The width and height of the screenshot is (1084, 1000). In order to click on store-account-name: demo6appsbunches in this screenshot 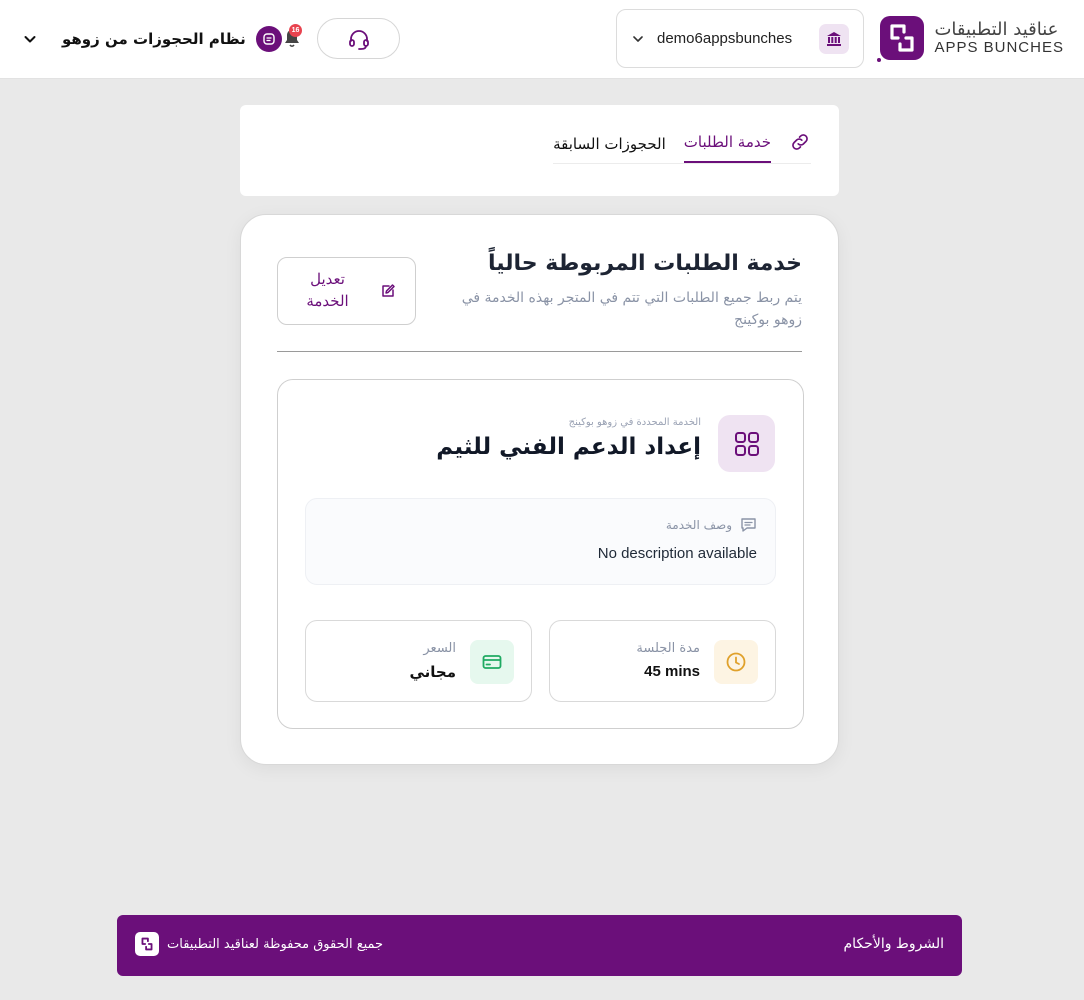, I will do `click(725, 38)`.